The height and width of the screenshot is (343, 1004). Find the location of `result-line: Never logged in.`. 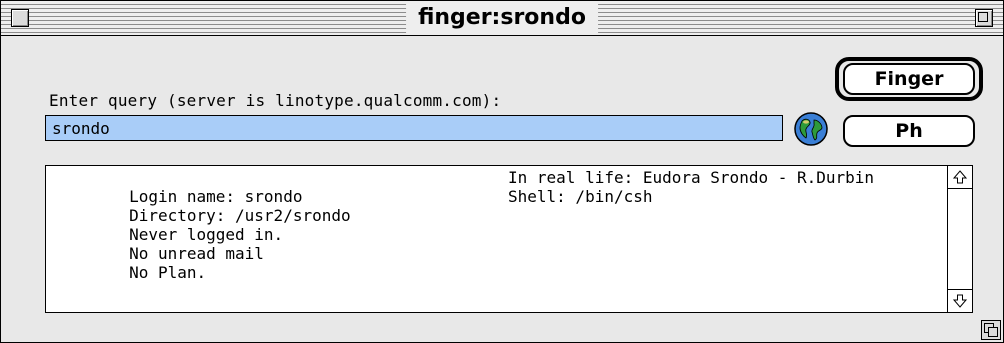

result-line: Never logged in. is located at coordinates (497, 225).